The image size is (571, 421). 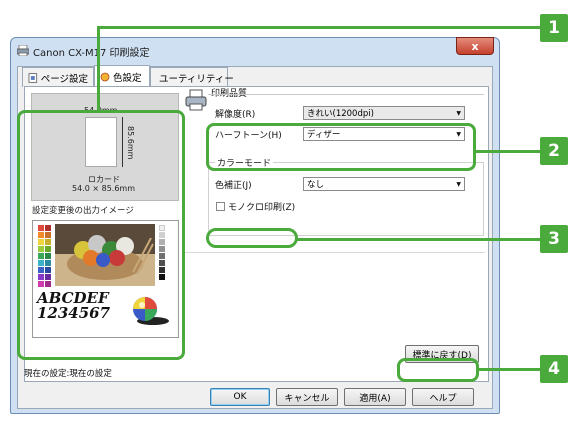 What do you see at coordinates (316, 185) in the screenshot?
I see `color-correction-value: なし` at bounding box center [316, 185].